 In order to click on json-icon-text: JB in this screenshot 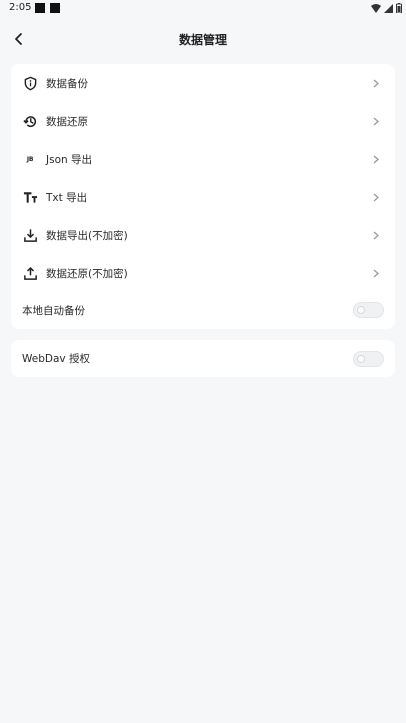, I will do `click(30, 159)`.